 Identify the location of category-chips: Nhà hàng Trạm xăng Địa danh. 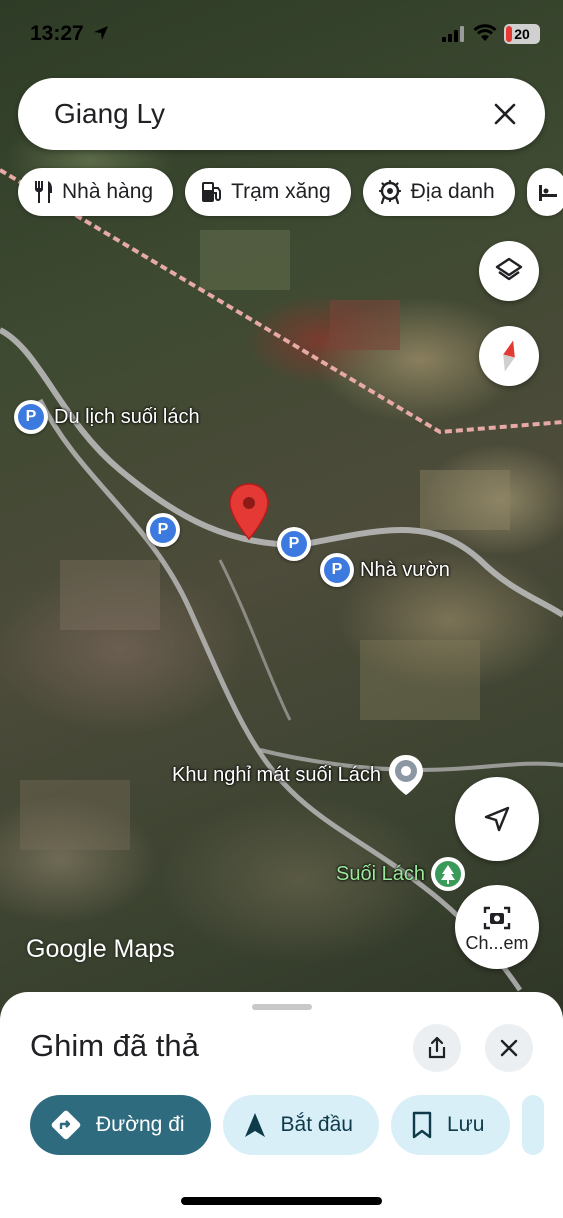
(290, 192).